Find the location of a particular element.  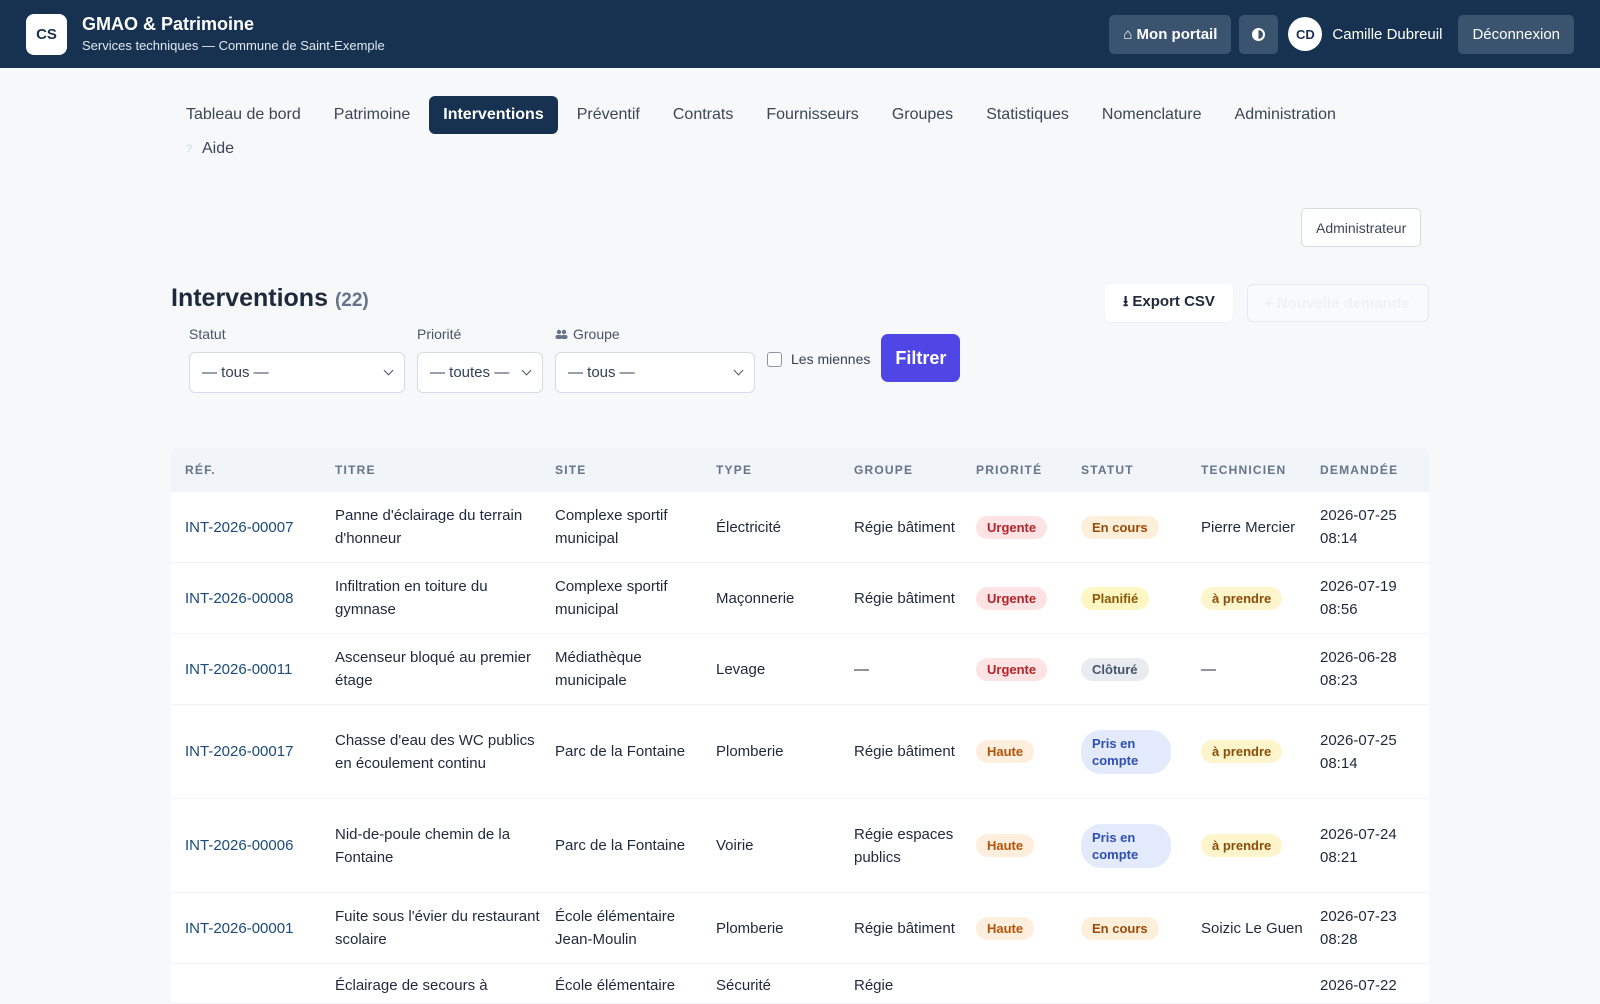

cell-date: 2026-07-25 08:14 is located at coordinates (1358, 527).